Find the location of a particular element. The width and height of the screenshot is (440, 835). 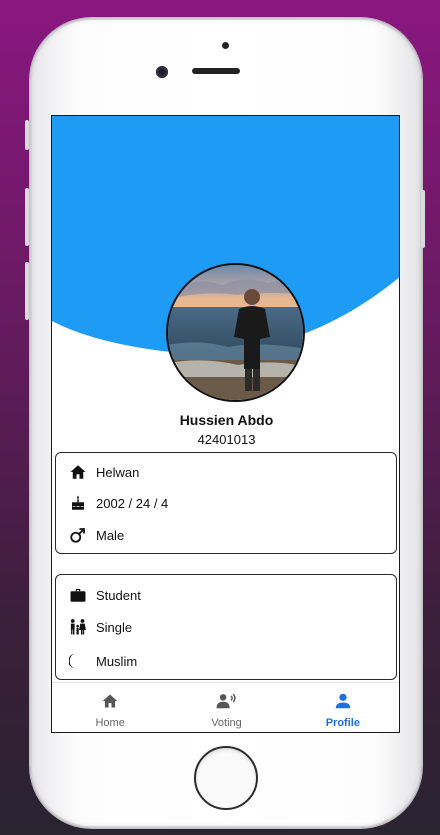

nav-home: Home is located at coordinates (110, 707).